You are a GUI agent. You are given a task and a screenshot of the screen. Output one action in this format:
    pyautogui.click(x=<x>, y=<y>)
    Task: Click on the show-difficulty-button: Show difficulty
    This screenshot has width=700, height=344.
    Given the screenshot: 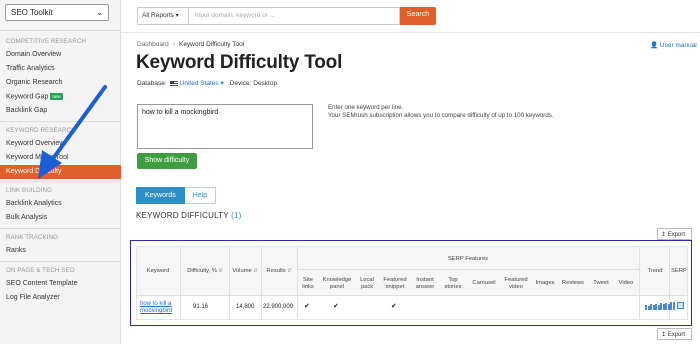 What is the action you would take?
    pyautogui.click(x=167, y=161)
    